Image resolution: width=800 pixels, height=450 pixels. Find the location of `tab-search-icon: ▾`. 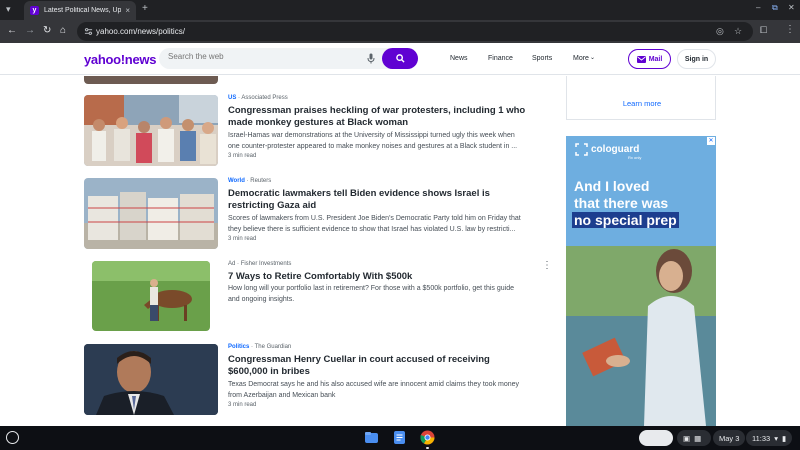

tab-search-icon: ▾ is located at coordinates (8, 9).